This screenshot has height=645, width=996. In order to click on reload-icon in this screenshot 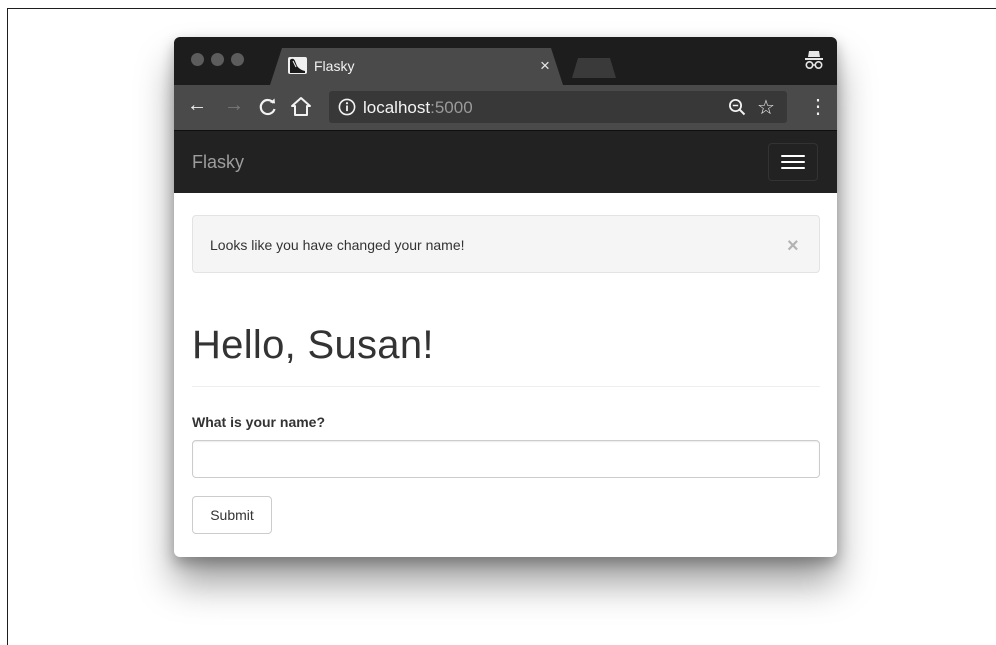, I will do `click(268, 109)`.